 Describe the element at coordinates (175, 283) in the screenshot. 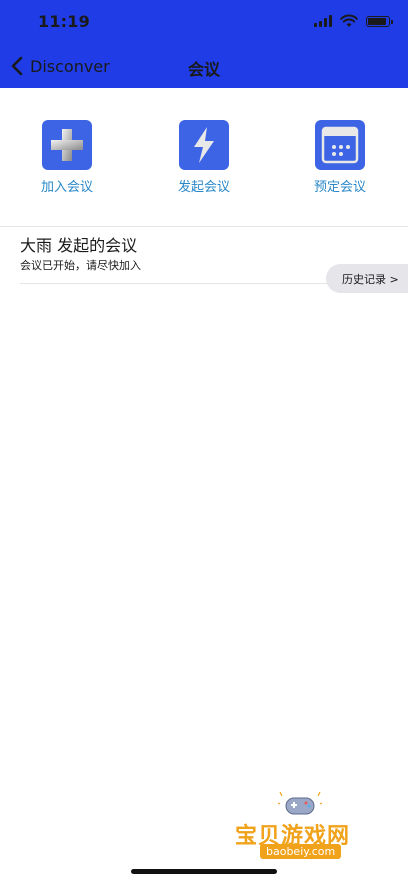

I see `meeting-divider` at that location.